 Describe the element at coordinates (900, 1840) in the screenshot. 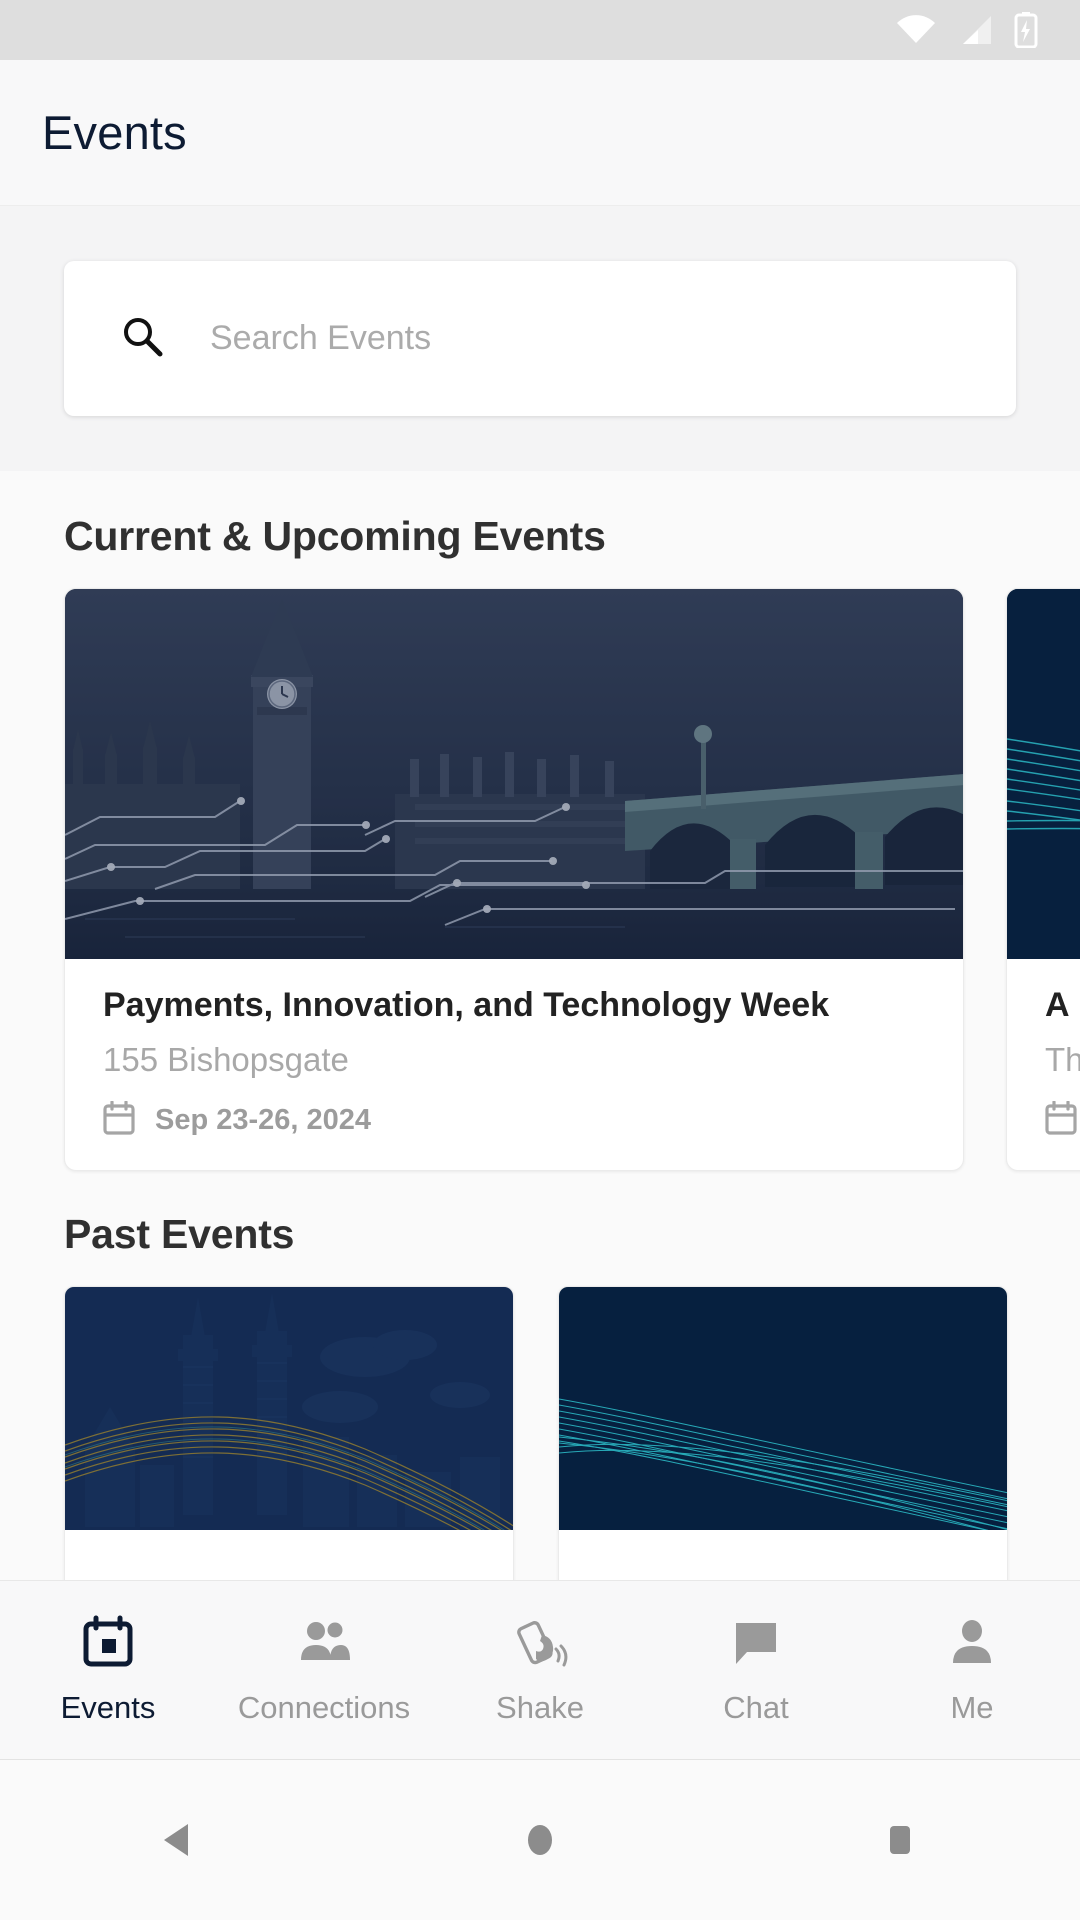

I see `recents-button` at that location.